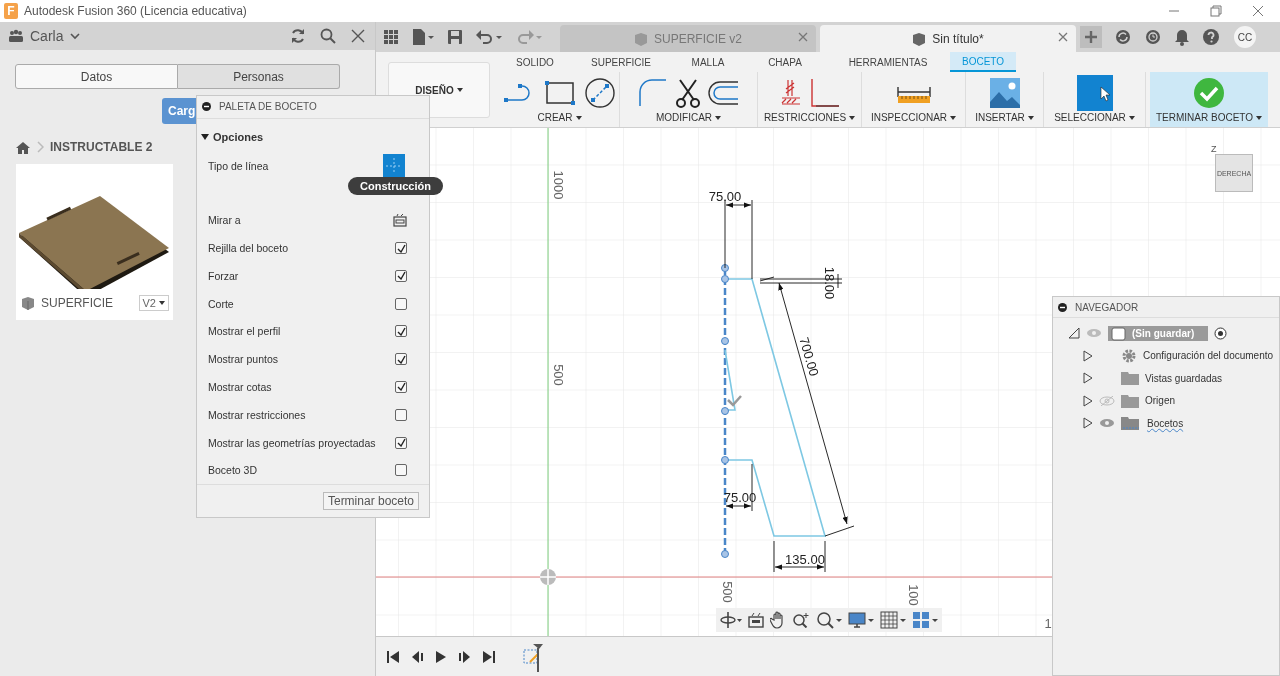 This screenshot has height=676, width=1280. Describe the element at coordinates (1245, 37) in the screenshot. I see `account-avatar: CC` at that location.